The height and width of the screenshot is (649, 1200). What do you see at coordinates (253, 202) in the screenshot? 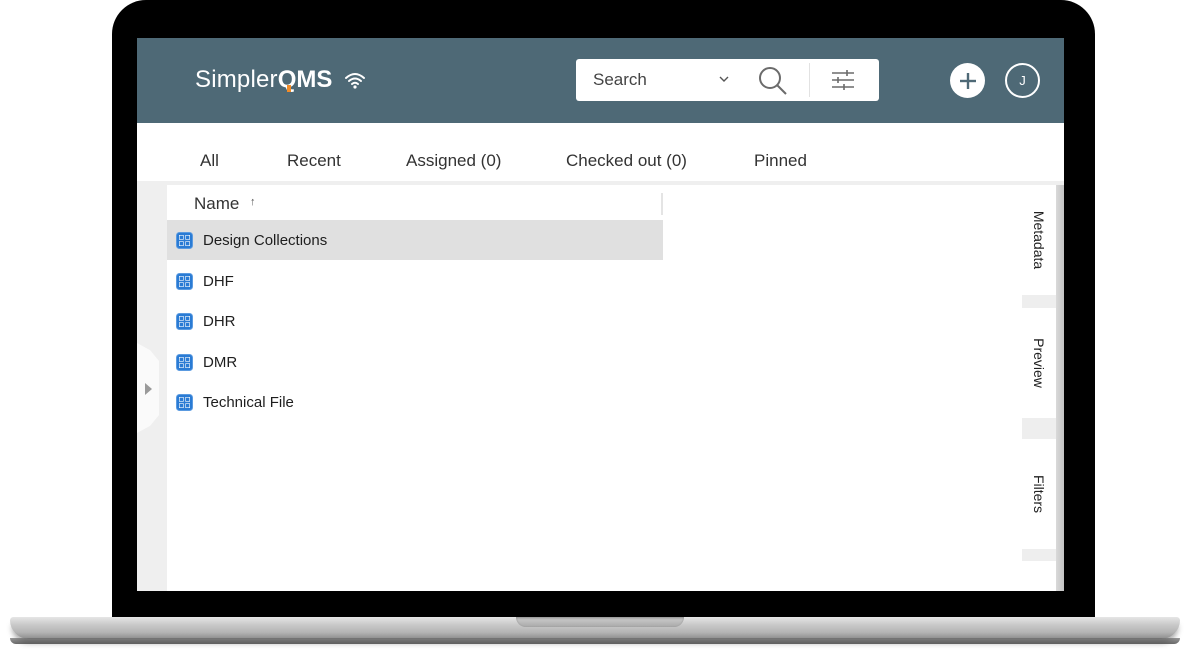
I see `sort-ascending-icon: ↑` at bounding box center [253, 202].